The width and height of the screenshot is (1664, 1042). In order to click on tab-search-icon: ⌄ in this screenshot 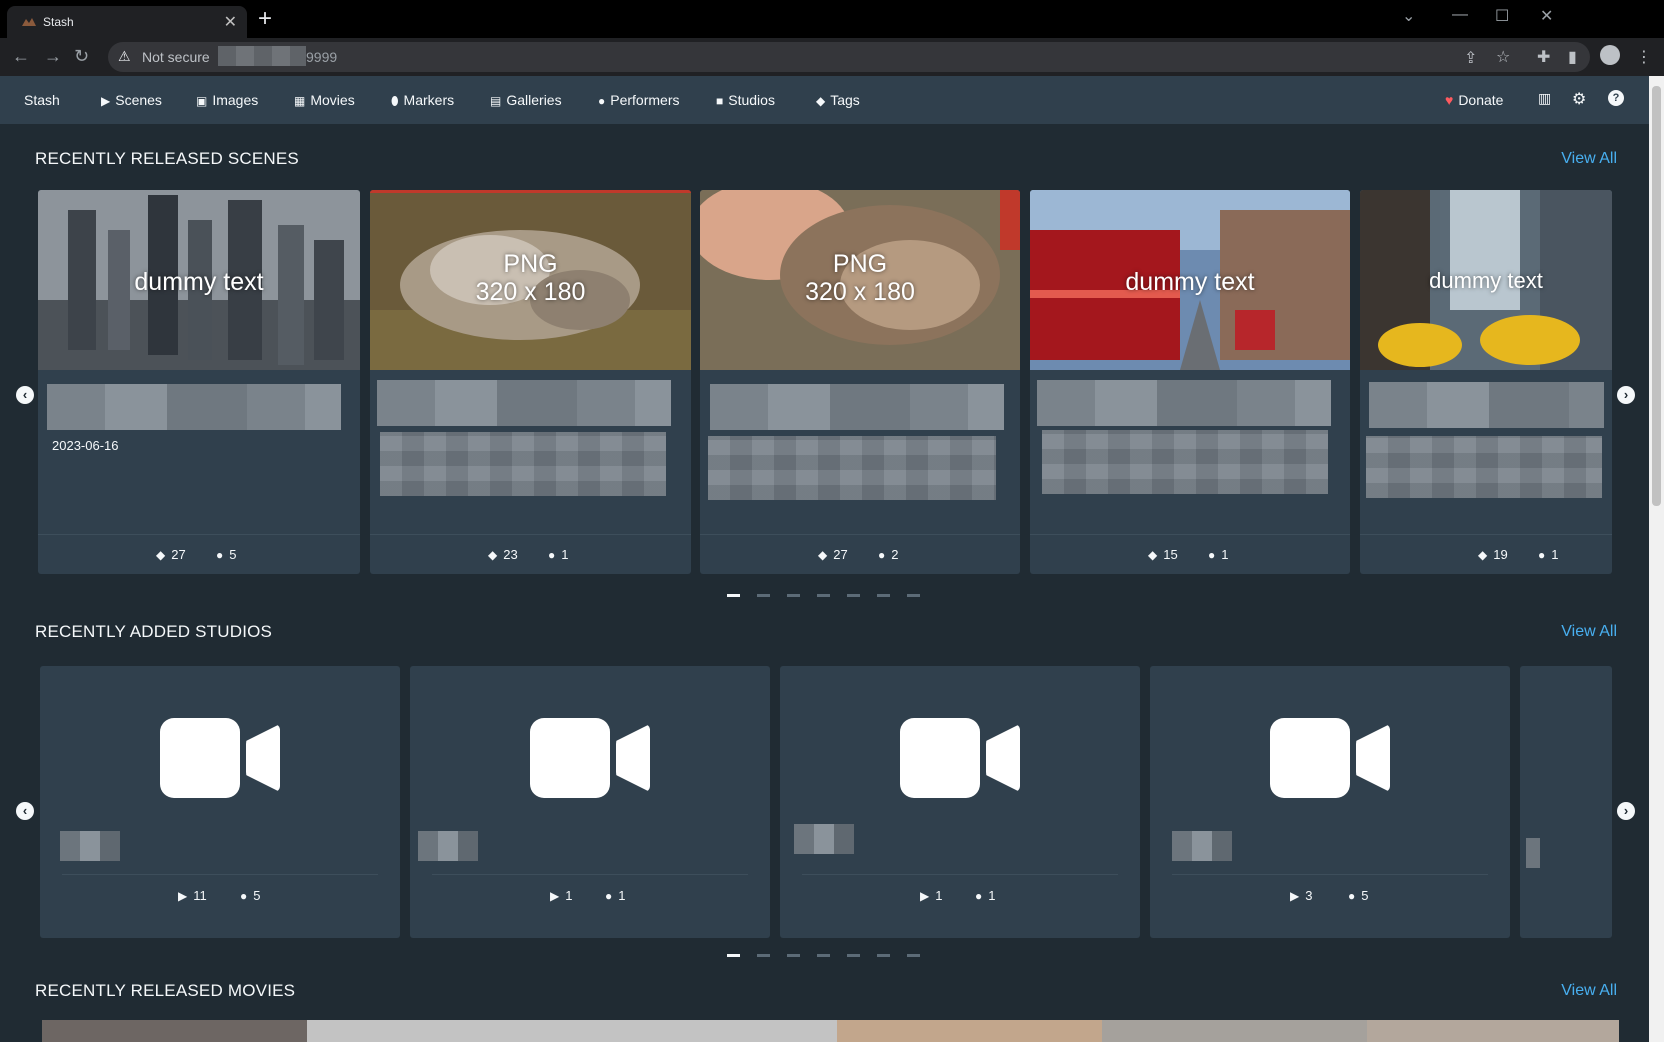, I will do `click(1408, 16)`.